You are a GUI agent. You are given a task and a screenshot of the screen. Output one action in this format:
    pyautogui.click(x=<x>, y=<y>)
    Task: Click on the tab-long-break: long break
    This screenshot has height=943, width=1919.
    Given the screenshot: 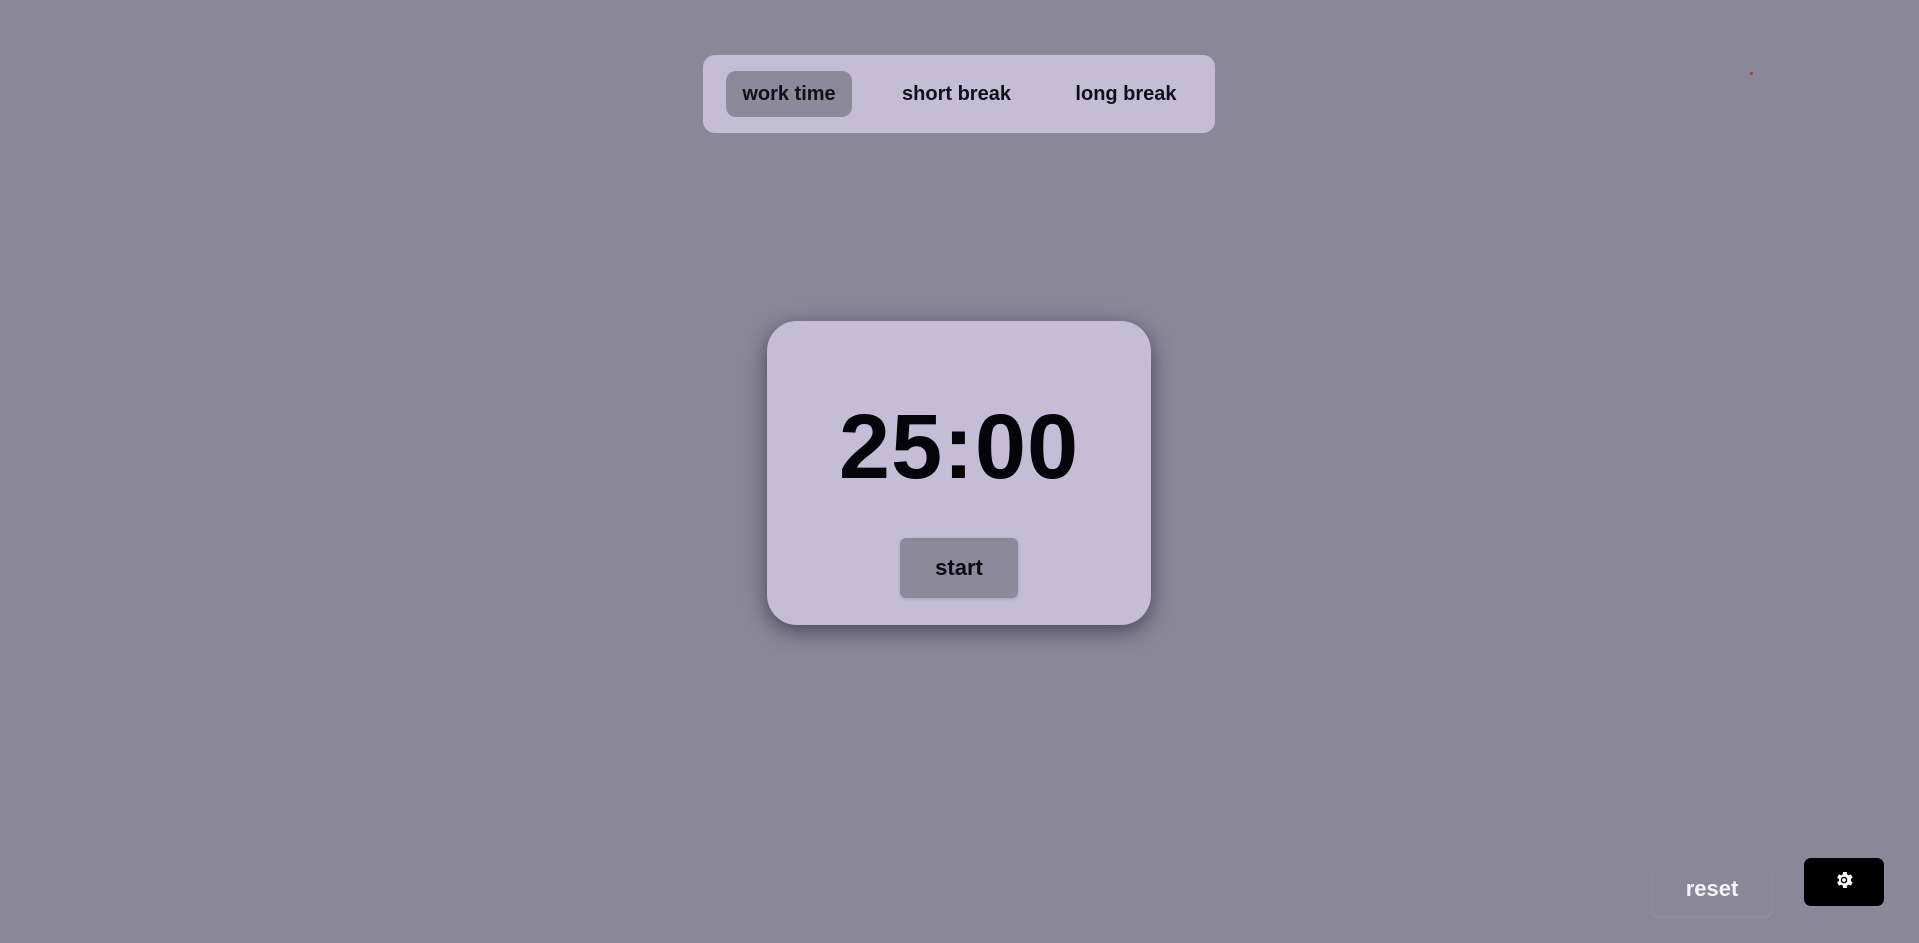 What is the action you would take?
    pyautogui.click(x=1126, y=94)
    